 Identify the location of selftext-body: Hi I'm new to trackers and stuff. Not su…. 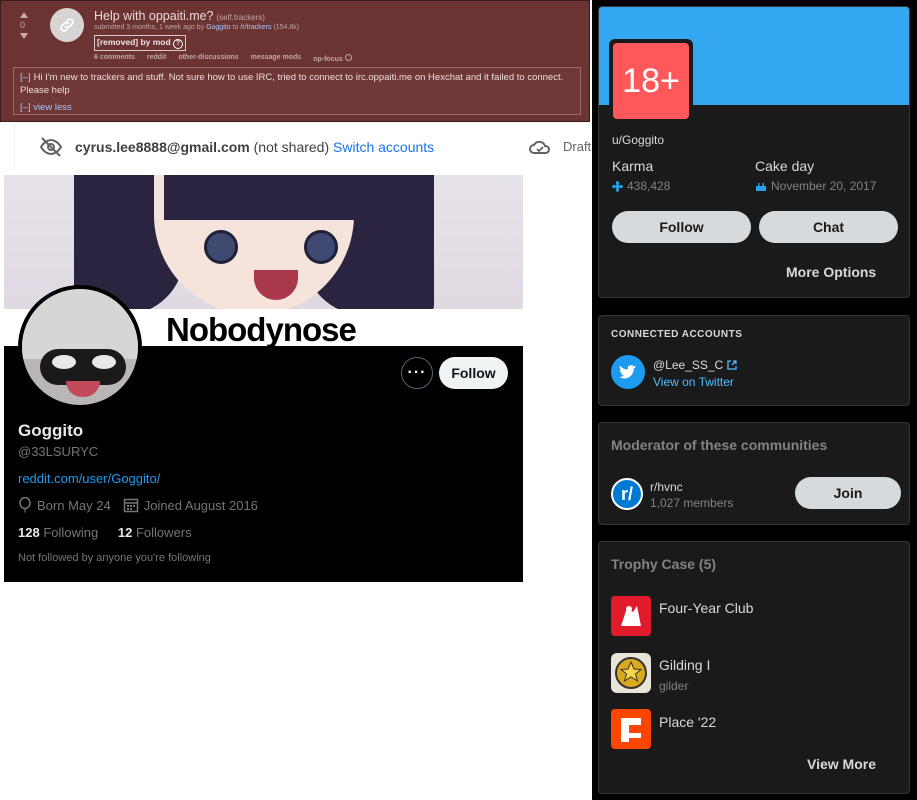
(292, 84).